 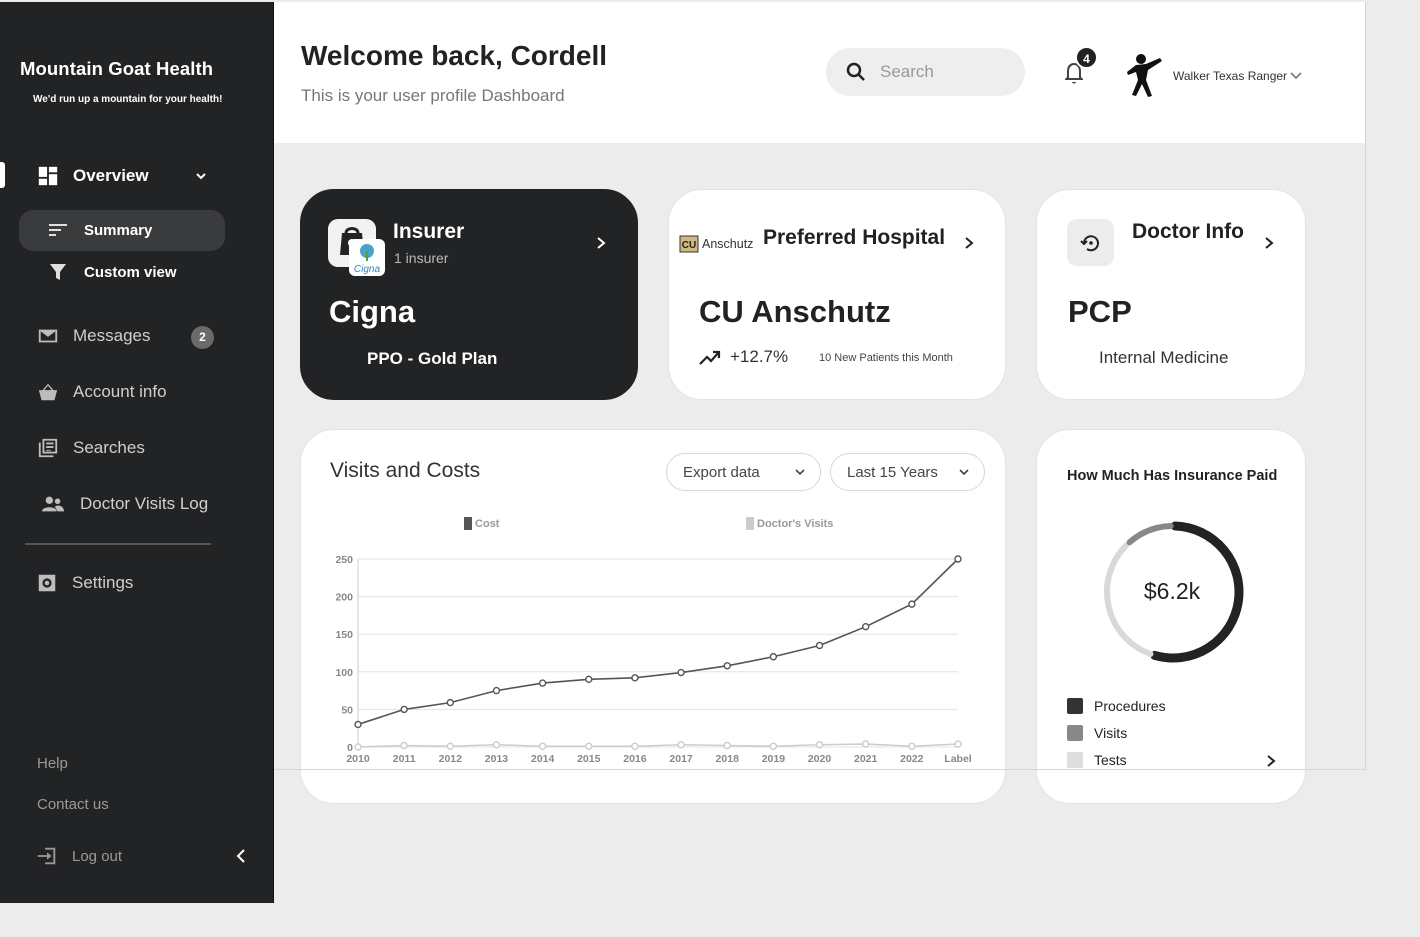 What do you see at coordinates (1110, 760) in the screenshot?
I see `legend-label: Tests` at bounding box center [1110, 760].